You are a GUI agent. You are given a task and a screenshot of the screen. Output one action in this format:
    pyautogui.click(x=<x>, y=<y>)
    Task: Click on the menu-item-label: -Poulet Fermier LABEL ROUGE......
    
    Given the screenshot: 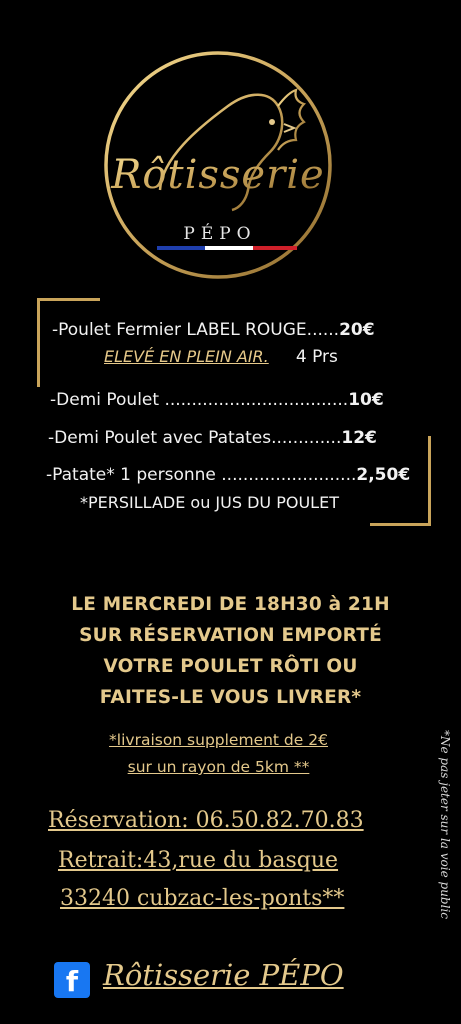 What is the action you would take?
    pyautogui.click(x=196, y=330)
    